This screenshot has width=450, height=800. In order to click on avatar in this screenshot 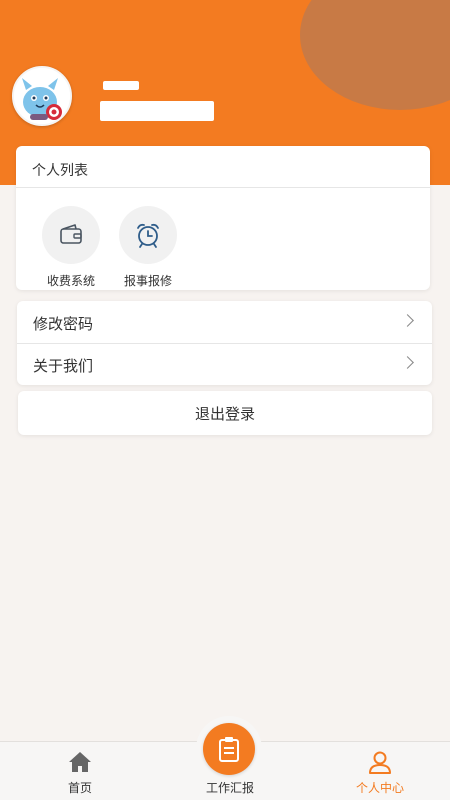, I will do `click(42, 96)`.